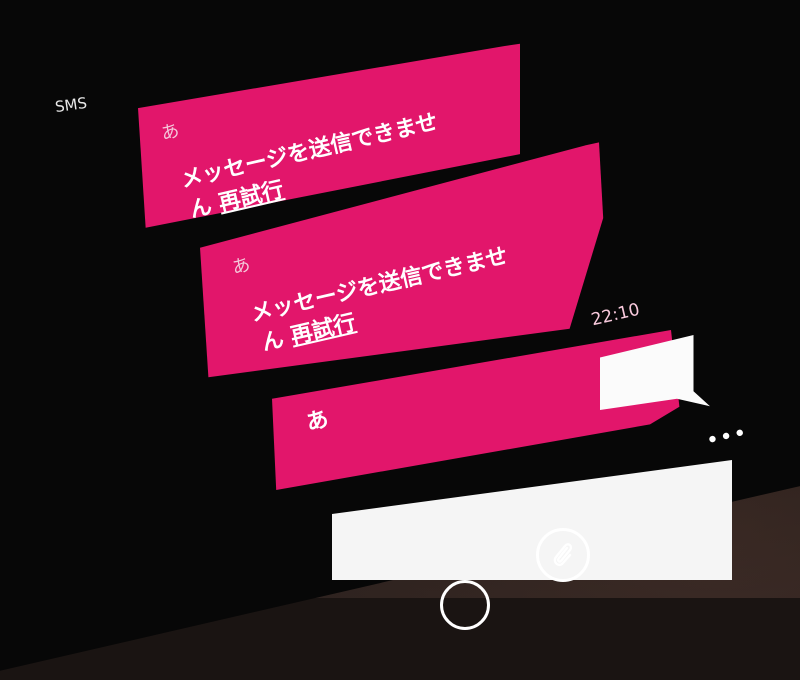 This screenshot has width=800, height=680. I want to click on message-1-line-2: ん, so click(201, 208).